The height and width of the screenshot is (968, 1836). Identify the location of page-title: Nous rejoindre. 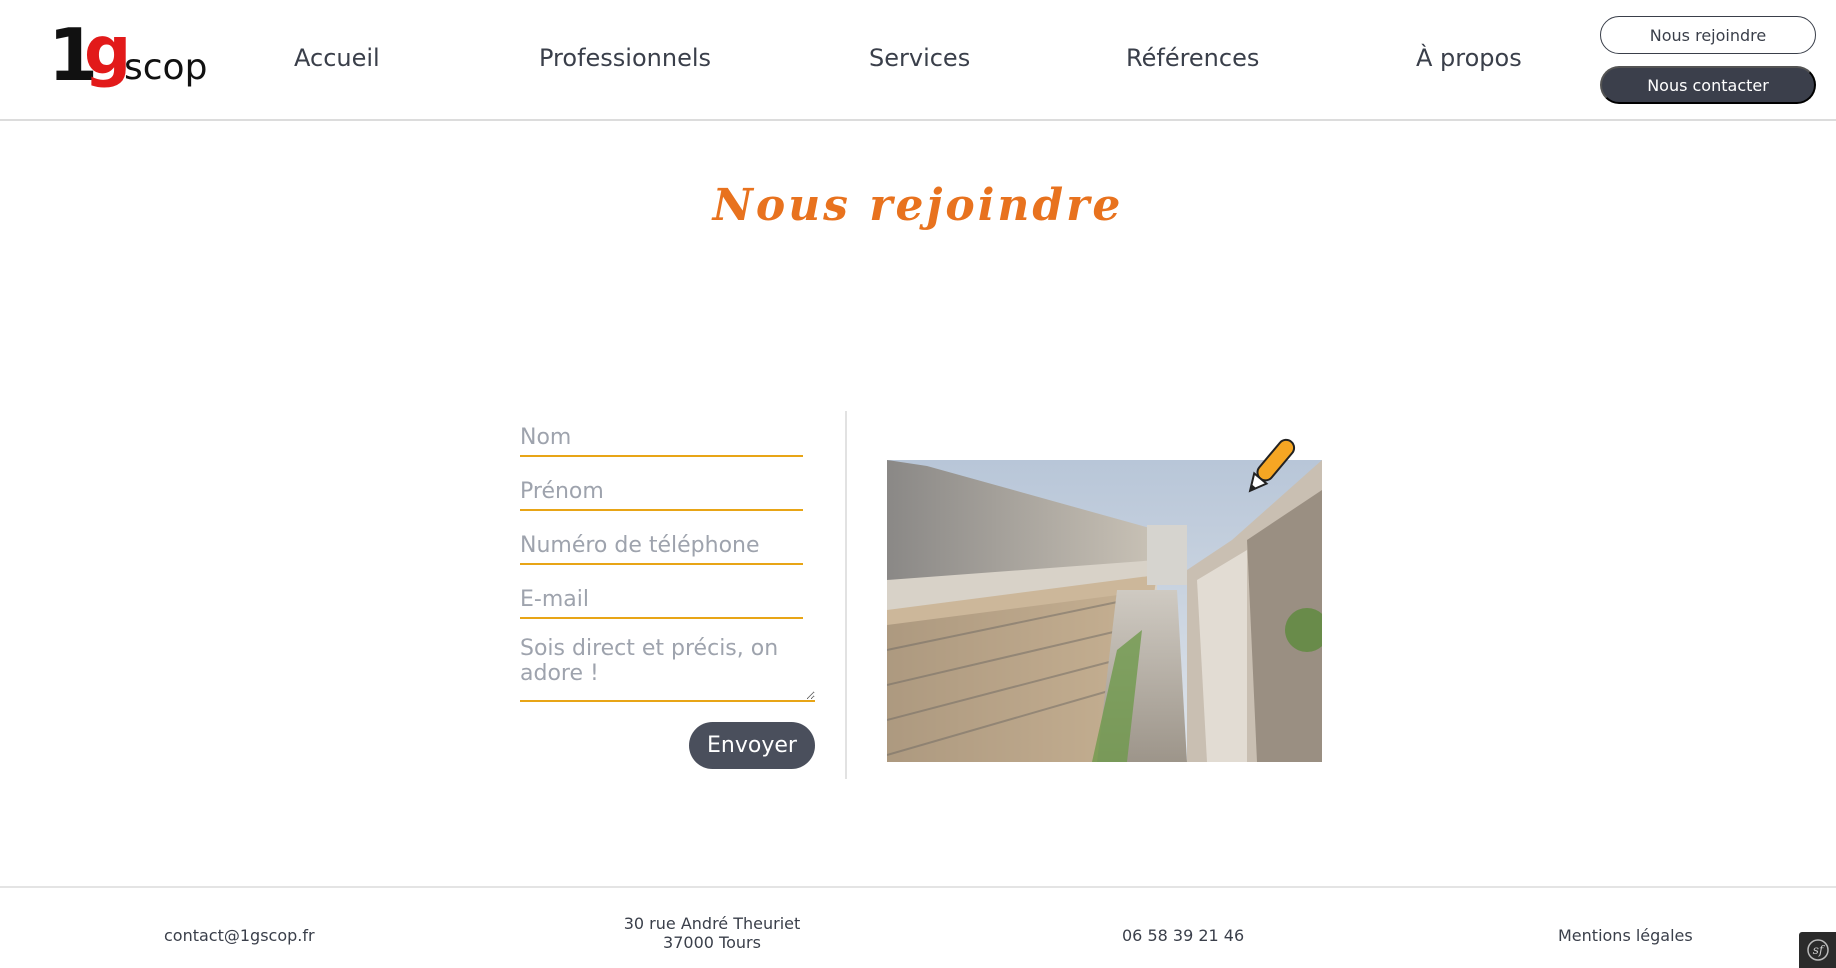
(918, 205).